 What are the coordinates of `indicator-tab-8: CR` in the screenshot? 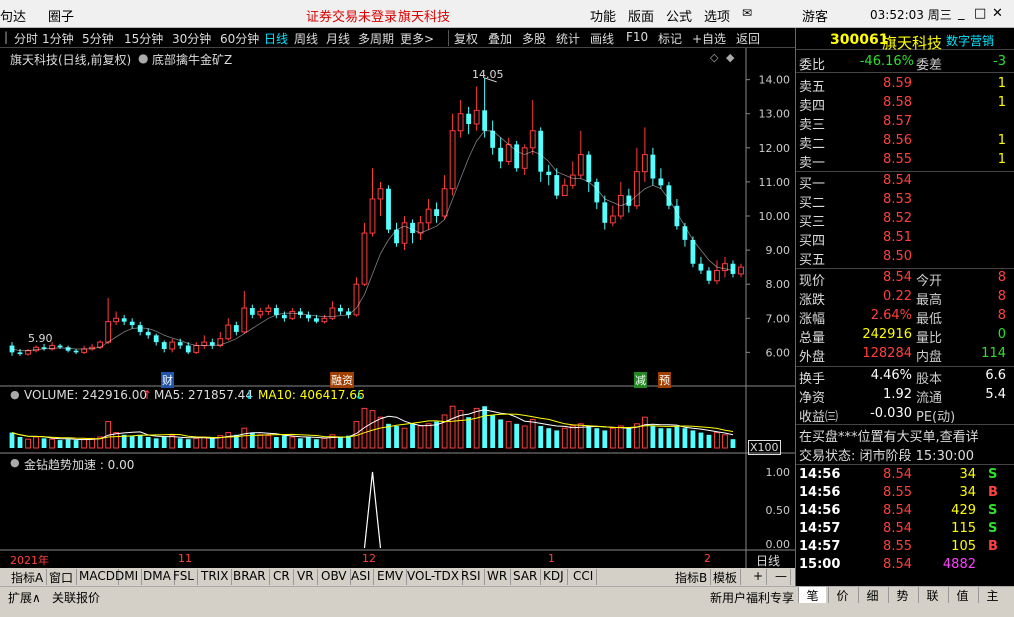 It's located at (282, 577).